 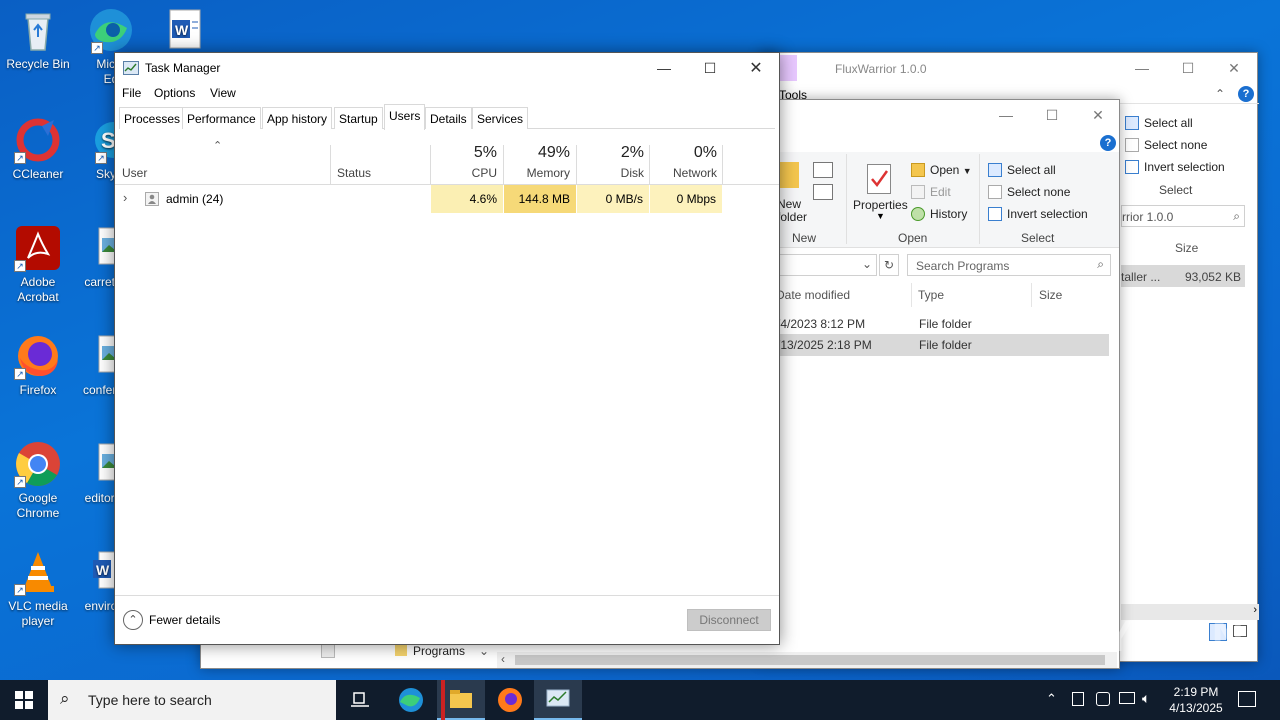 What do you see at coordinates (221, 118) in the screenshot?
I see `tab-performance: Performance` at bounding box center [221, 118].